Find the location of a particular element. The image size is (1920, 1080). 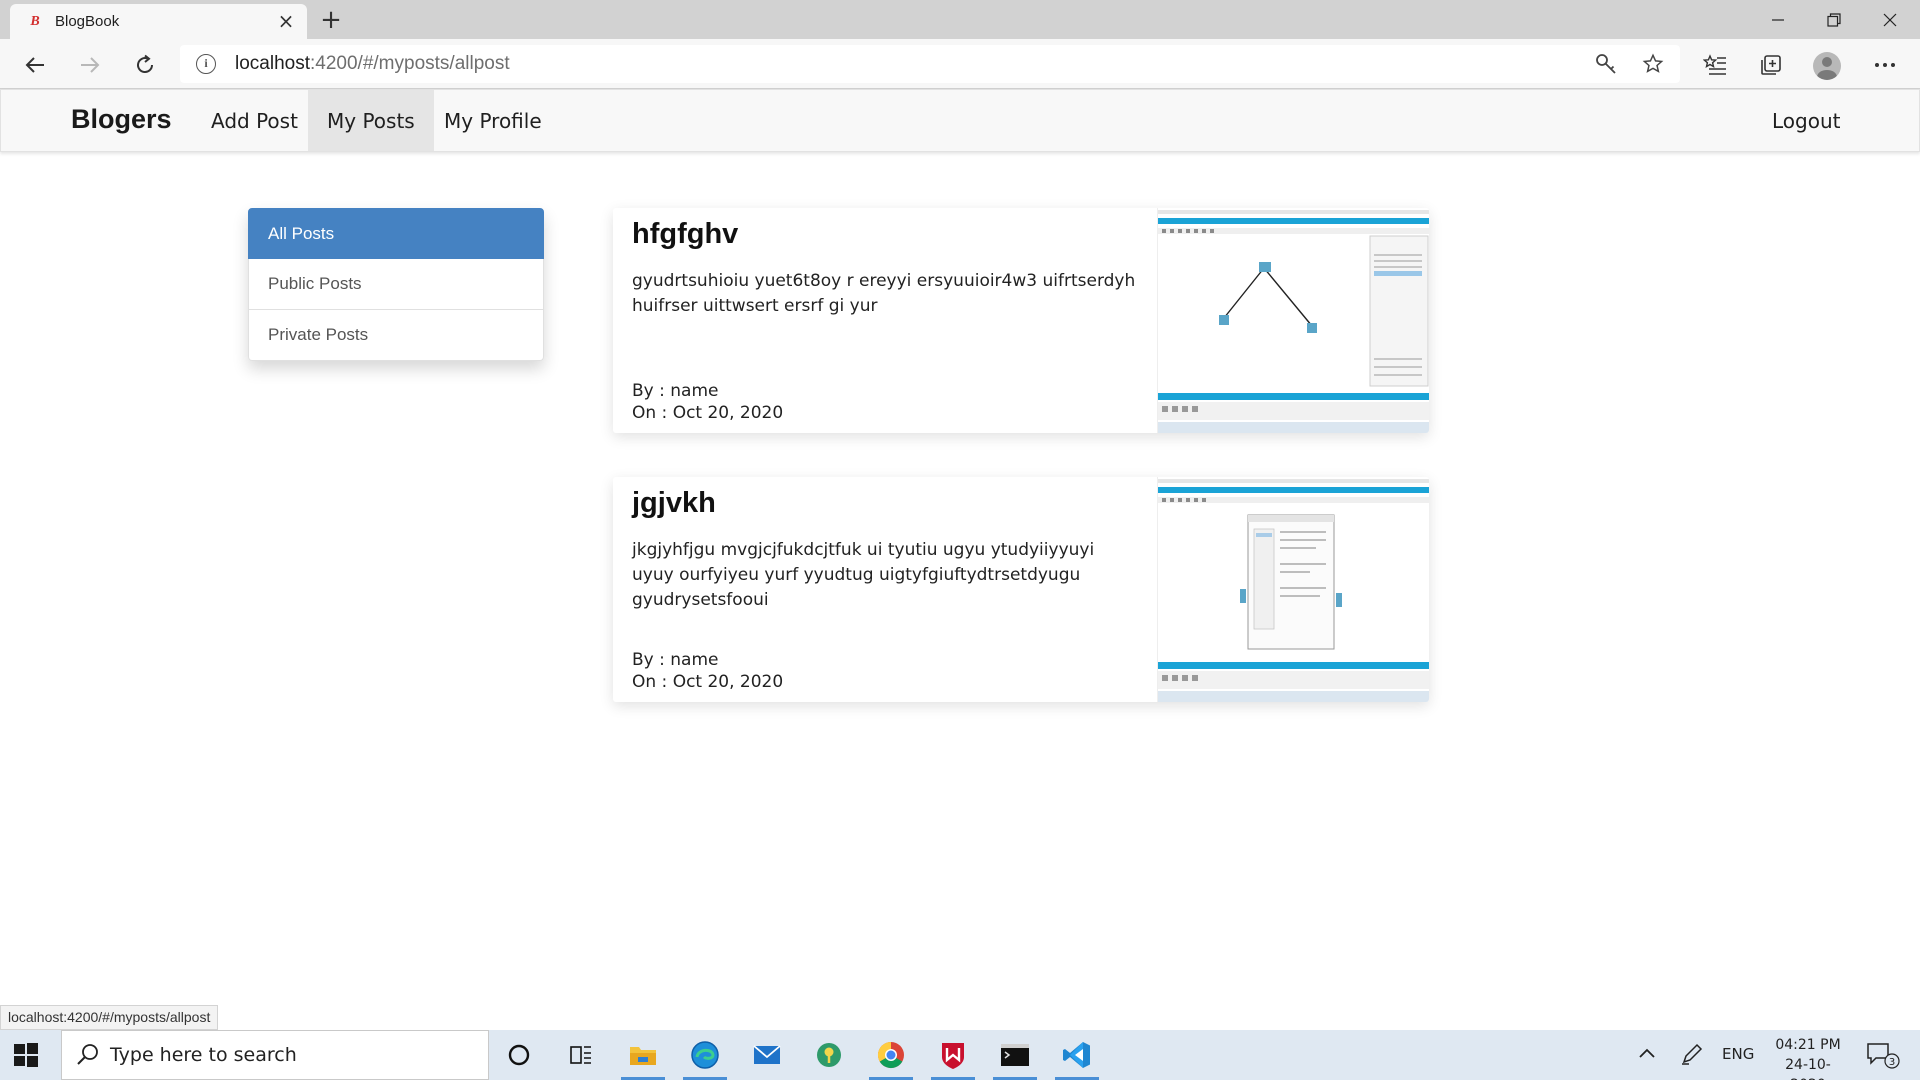

post-title: hfgfghv is located at coordinates (685, 234).